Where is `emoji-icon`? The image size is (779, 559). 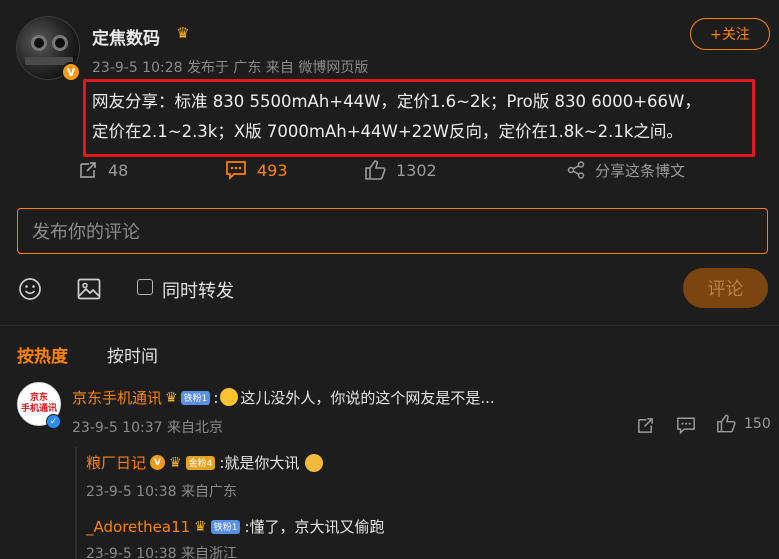 emoji-icon is located at coordinates (30, 289).